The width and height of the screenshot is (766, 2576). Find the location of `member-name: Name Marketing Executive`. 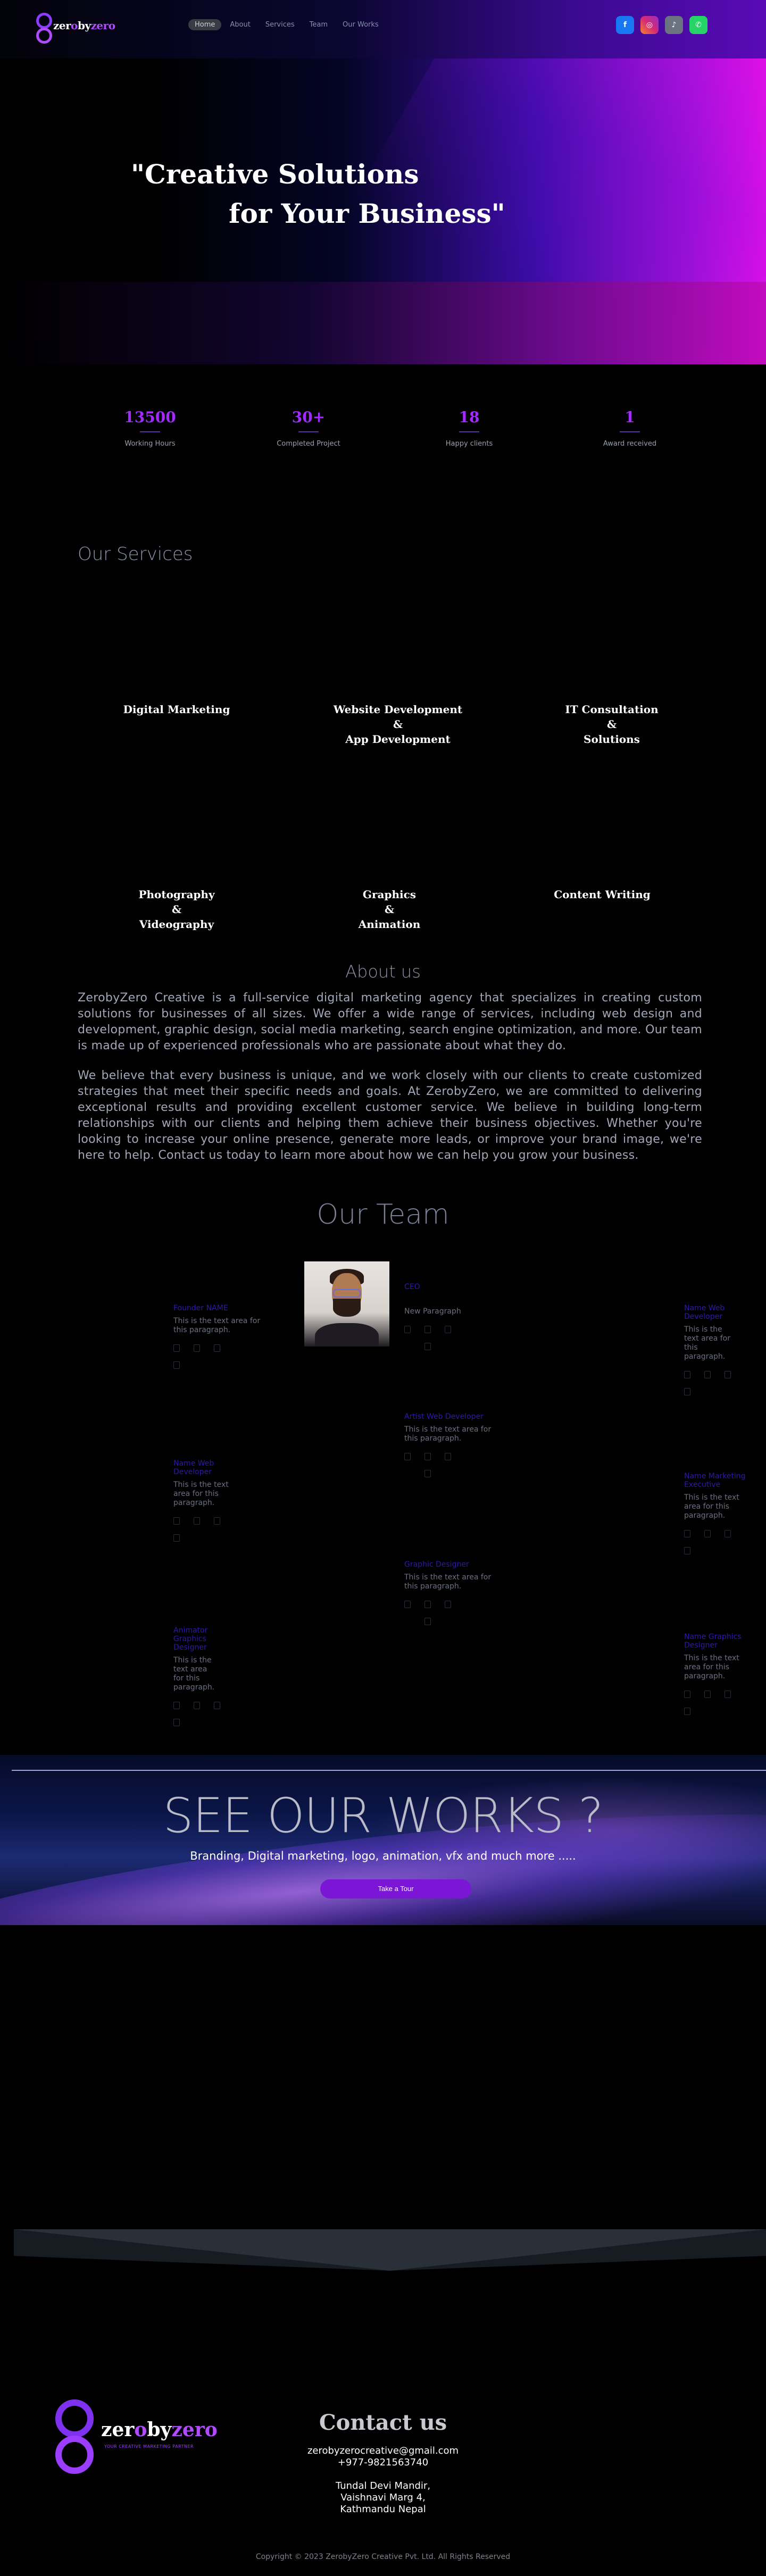

member-name: Name Marketing Executive is located at coordinates (716, 1480).